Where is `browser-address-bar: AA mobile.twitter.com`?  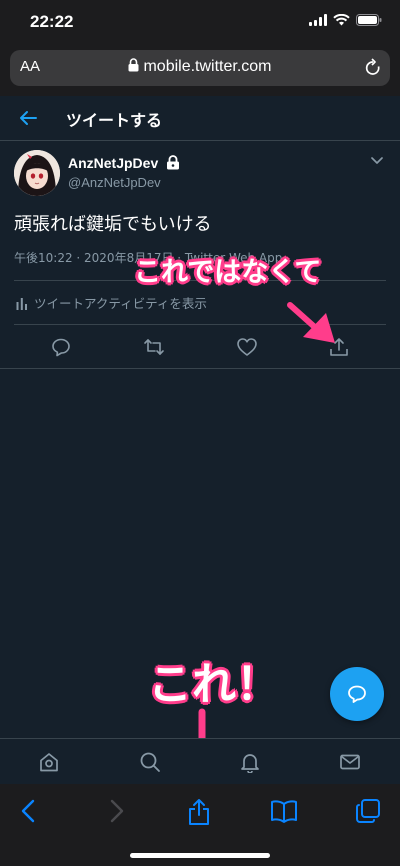
browser-address-bar: AA mobile.twitter.com is located at coordinates (200, 71).